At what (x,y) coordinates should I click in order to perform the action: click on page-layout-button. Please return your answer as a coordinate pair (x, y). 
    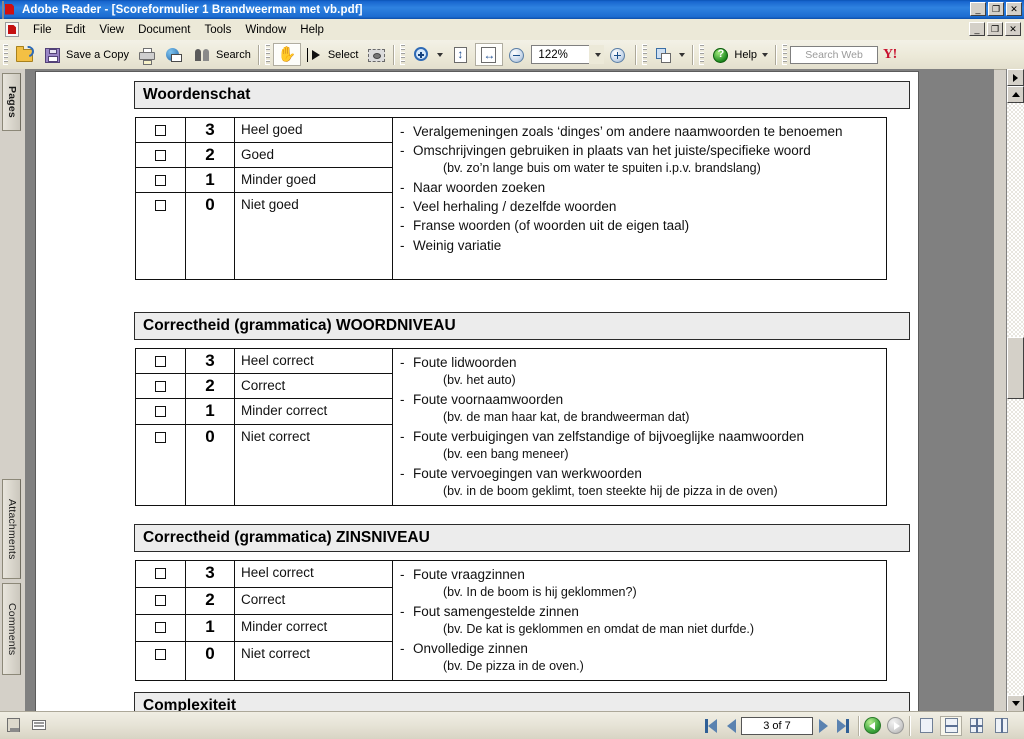
    Looking at the image, I should click on (669, 54).